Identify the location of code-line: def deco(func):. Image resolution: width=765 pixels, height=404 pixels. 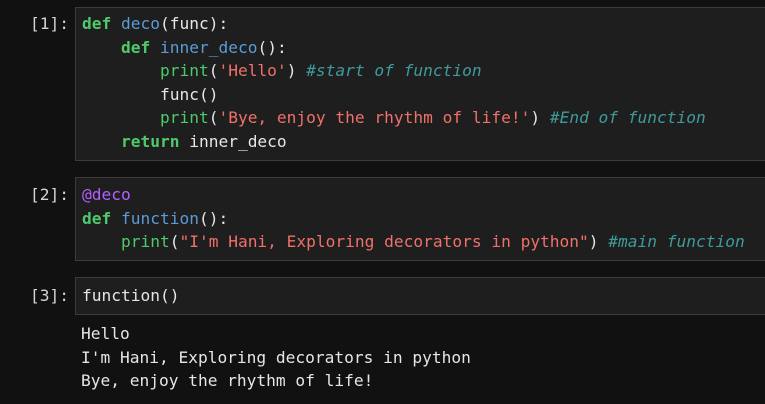
(155, 24).